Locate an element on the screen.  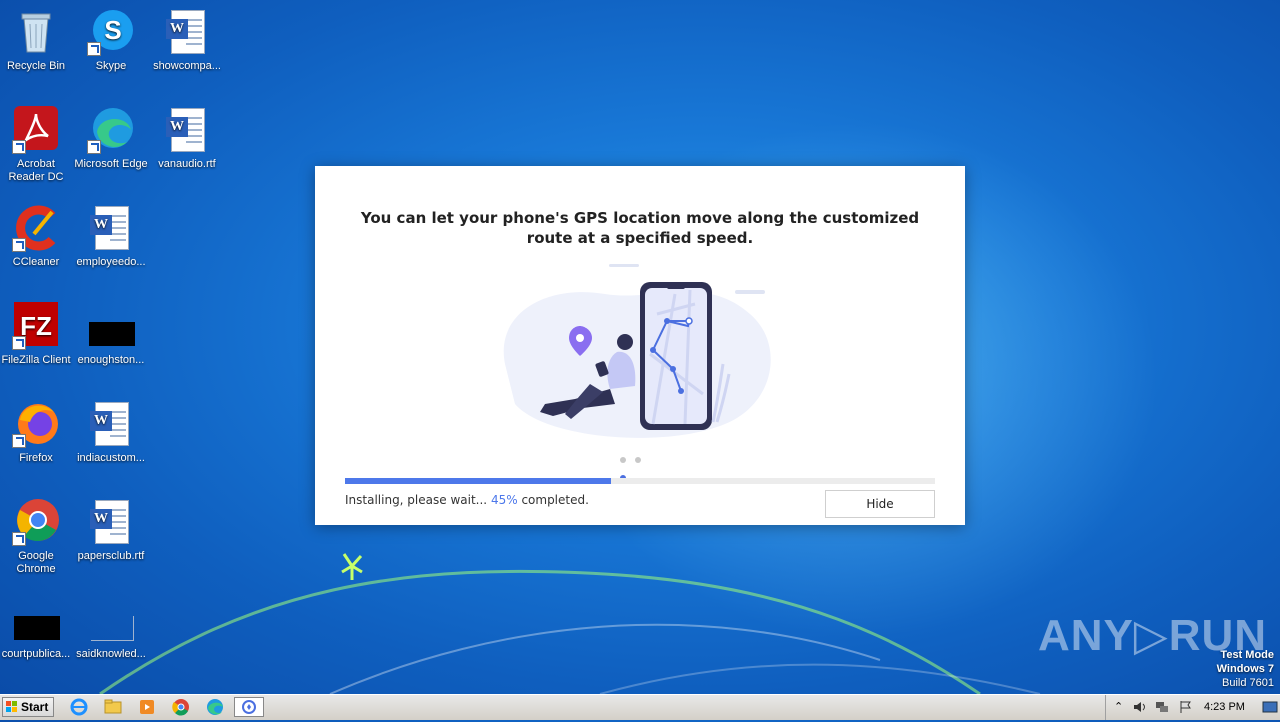
desktop-icon-firefox: Firefox is located at coordinates (37, 432).